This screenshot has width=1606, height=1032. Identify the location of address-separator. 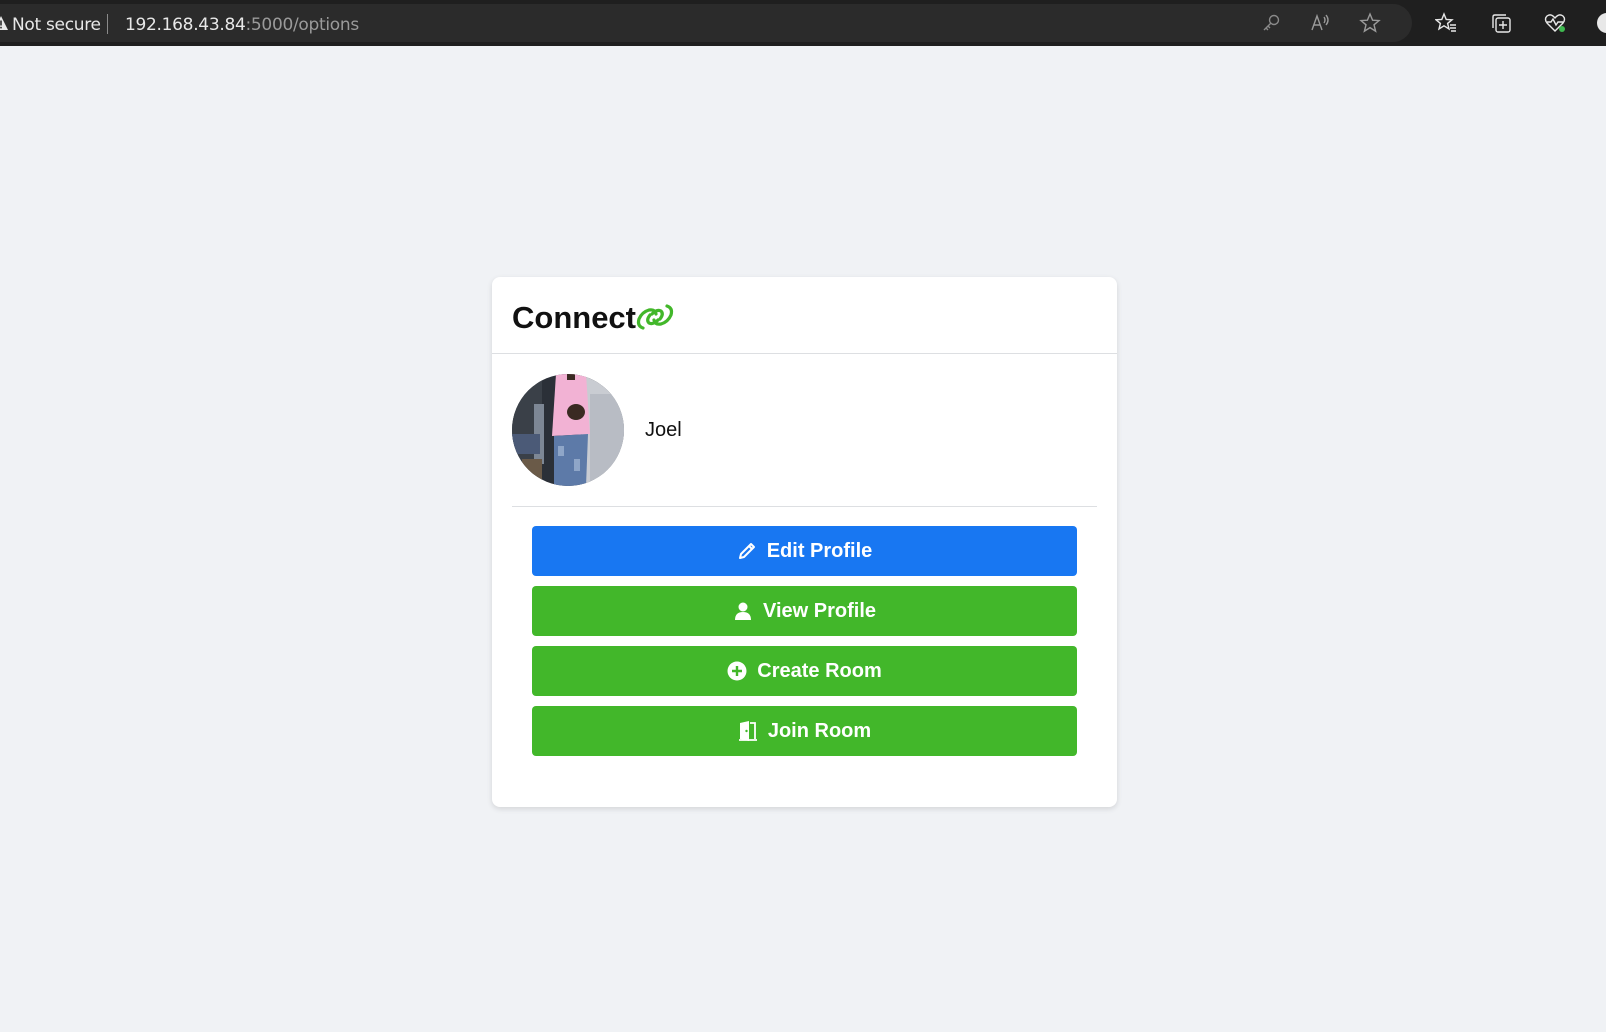
(107, 24).